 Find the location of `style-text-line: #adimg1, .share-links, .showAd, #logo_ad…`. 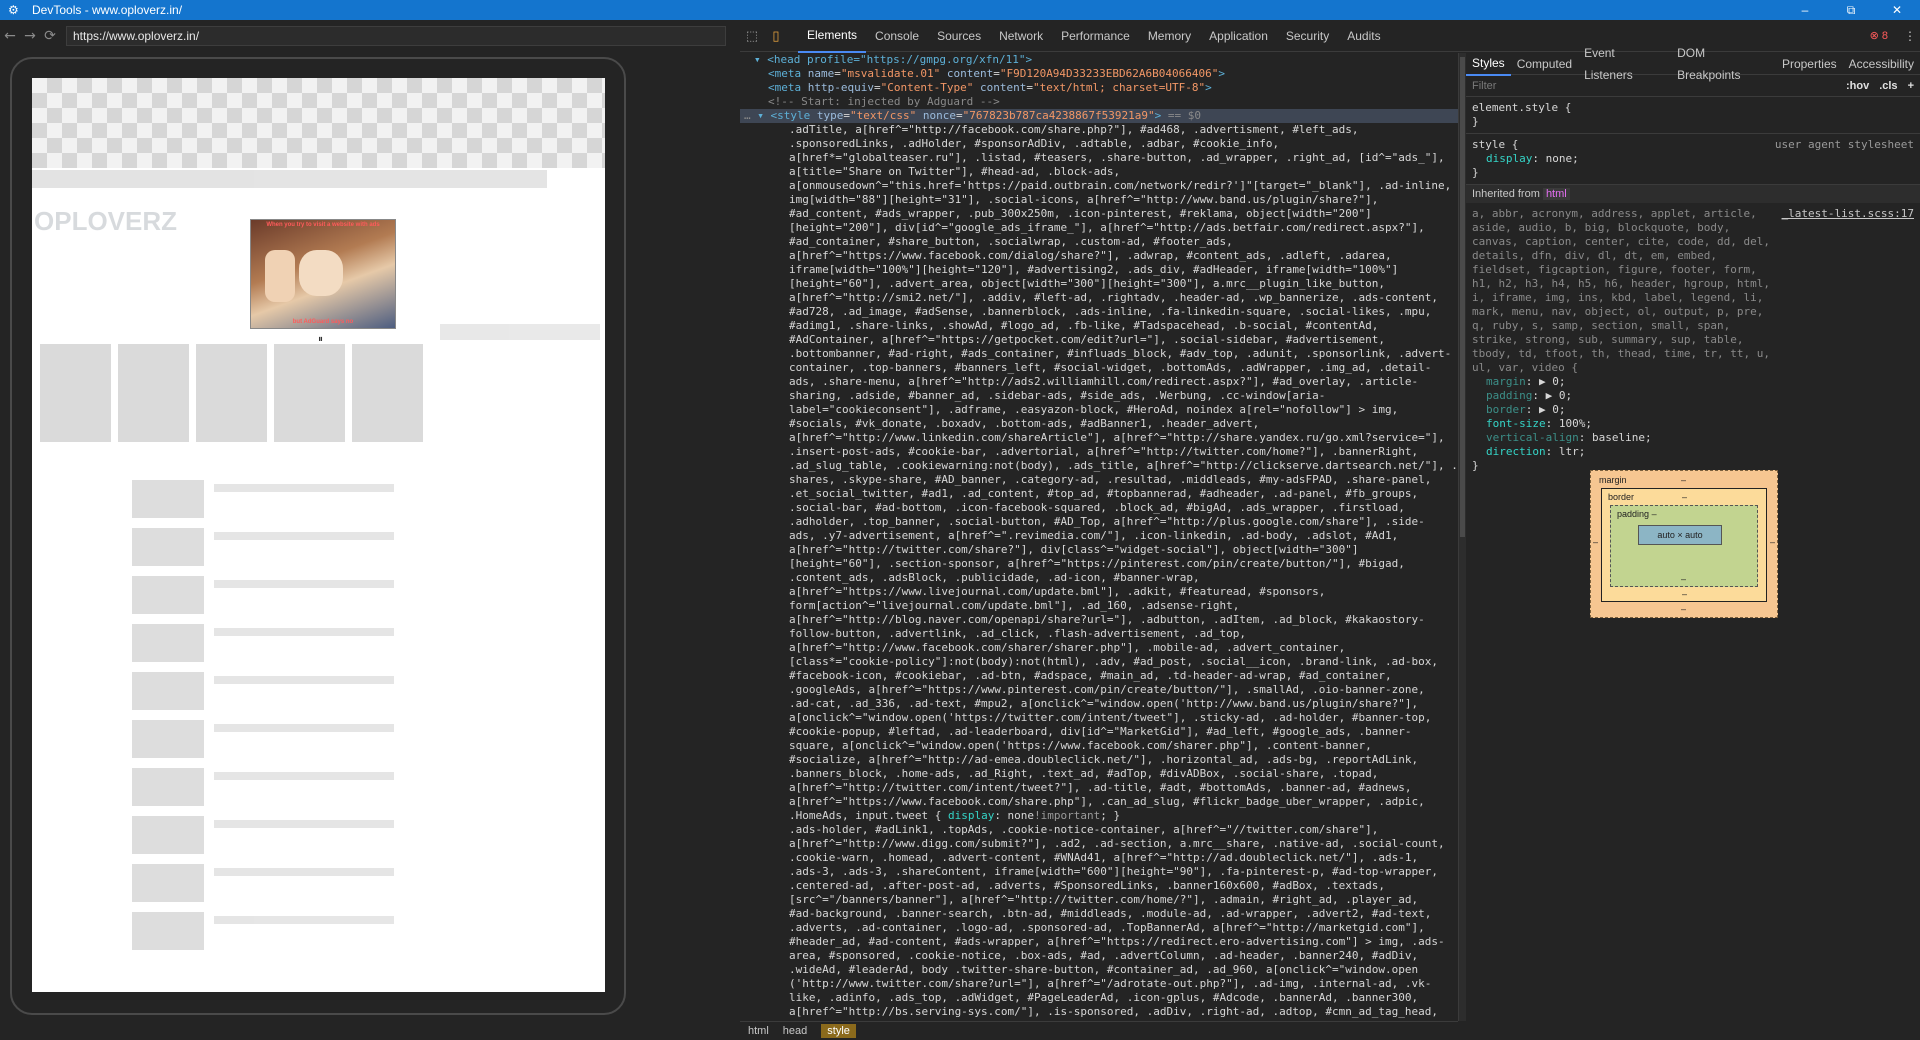

style-text-line: #adimg1, .share-links, .showAd, #logo_ad… is located at coordinates (1084, 325).